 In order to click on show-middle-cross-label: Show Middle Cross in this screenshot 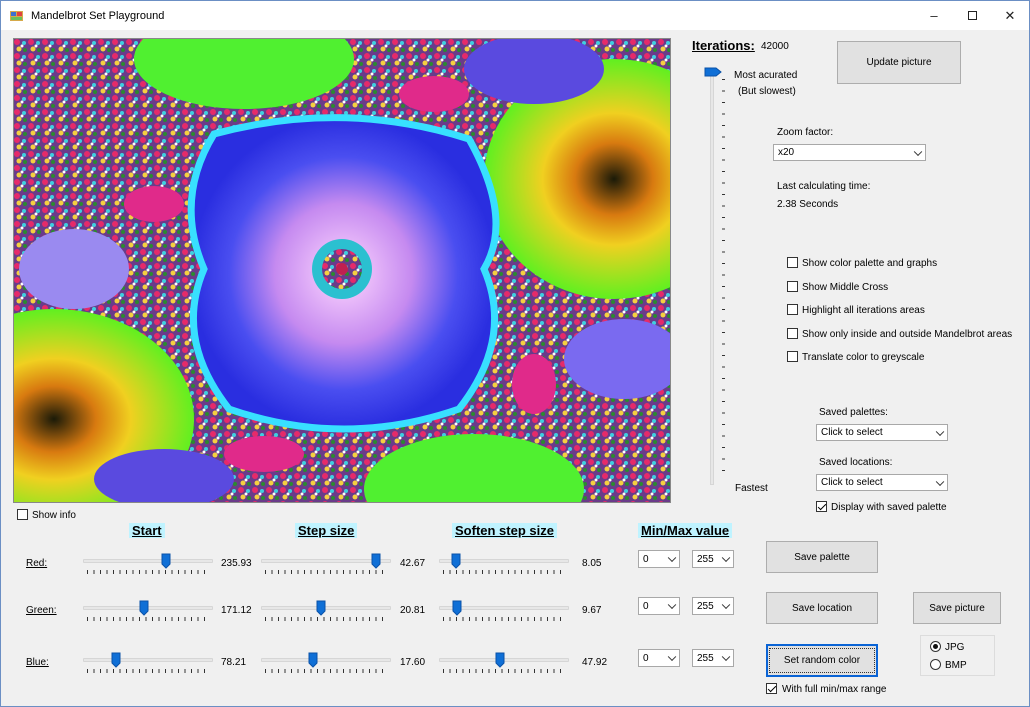, I will do `click(845, 287)`.